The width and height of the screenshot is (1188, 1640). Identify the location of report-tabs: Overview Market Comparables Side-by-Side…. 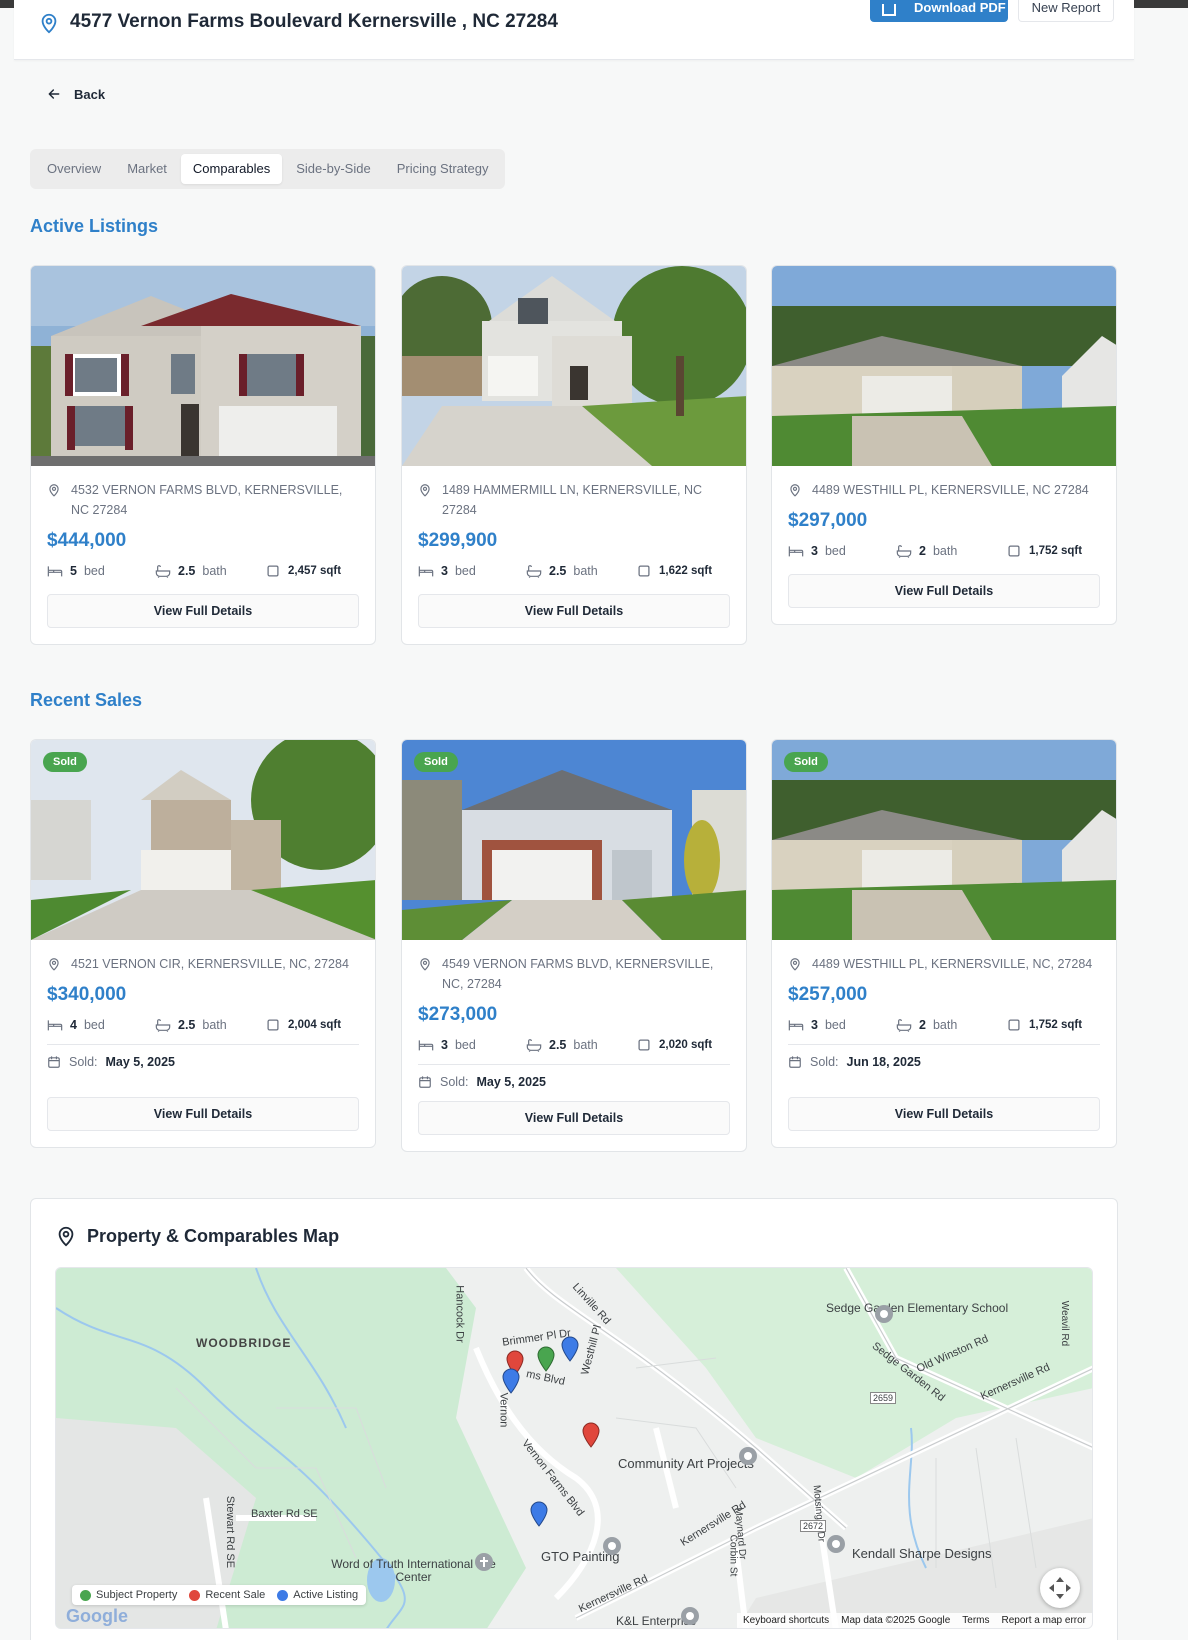
(268, 169).